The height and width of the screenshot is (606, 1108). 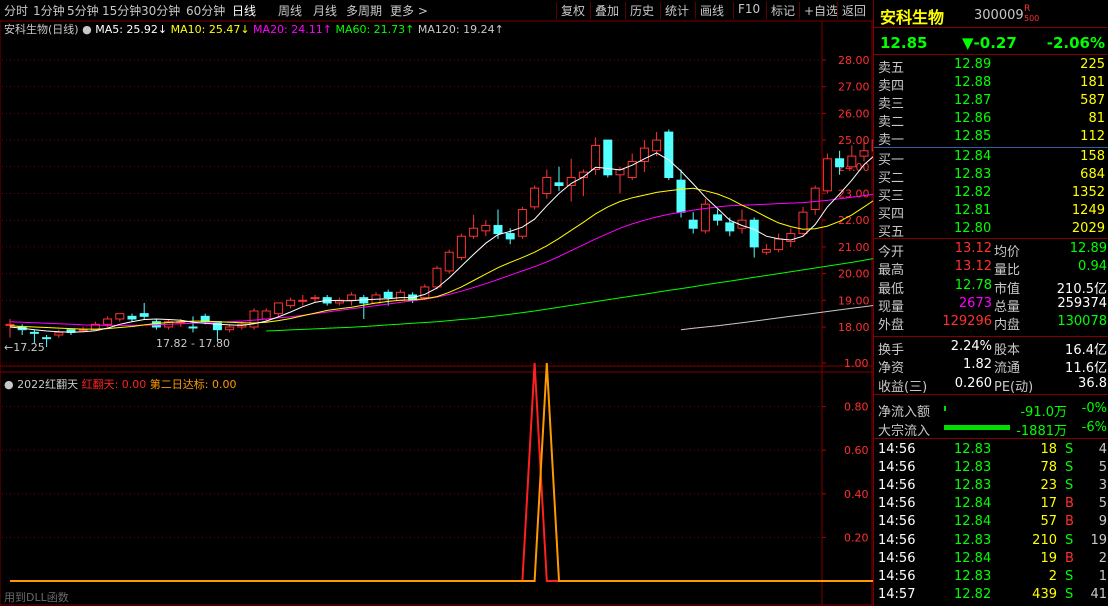 What do you see at coordinates (904, 431) in the screenshot?
I see `flow-label: 大宗流入` at bounding box center [904, 431].